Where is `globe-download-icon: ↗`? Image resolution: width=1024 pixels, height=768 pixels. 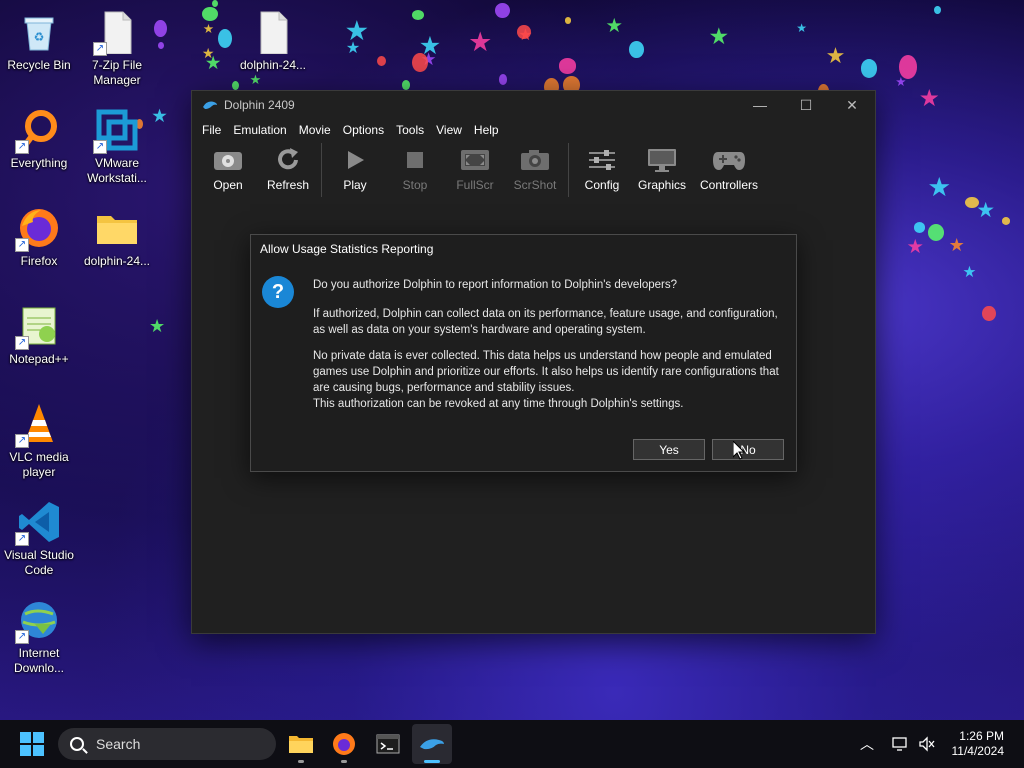 globe-download-icon: ↗ is located at coordinates (38, 621).